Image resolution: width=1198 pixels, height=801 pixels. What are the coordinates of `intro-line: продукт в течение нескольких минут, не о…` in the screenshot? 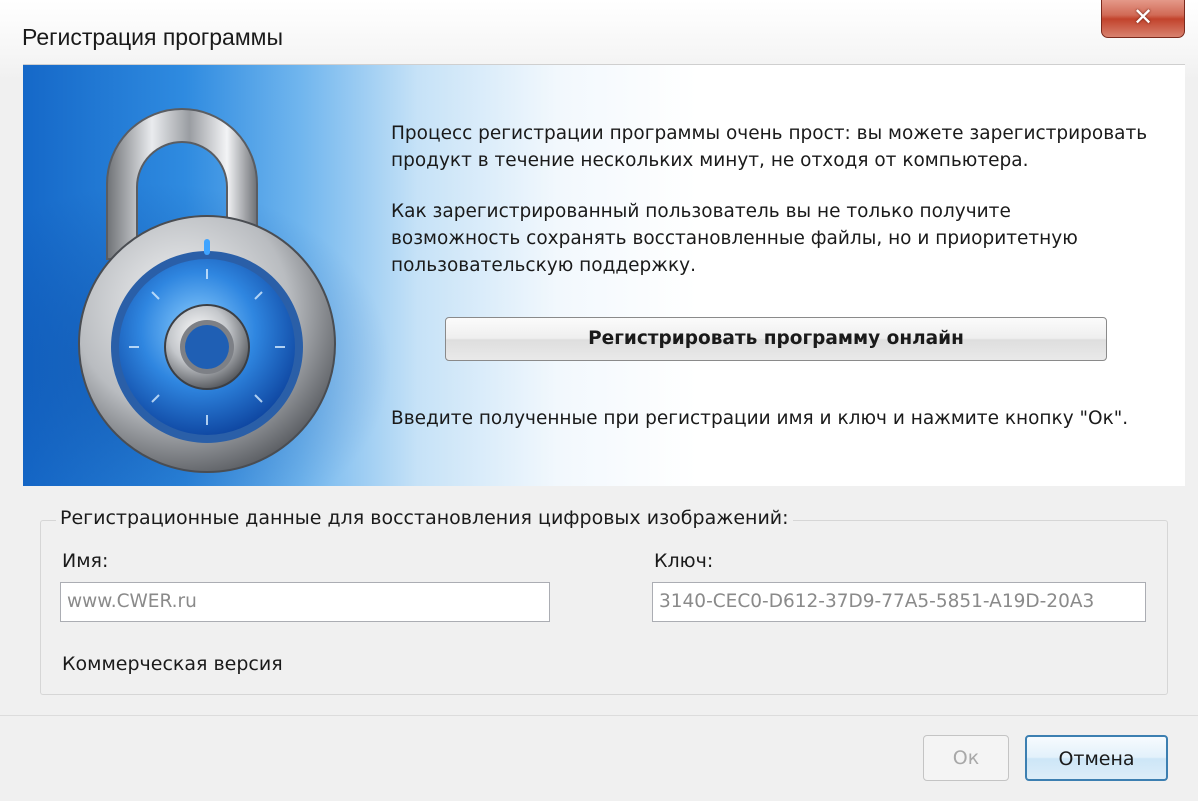 It's located at (710, 160).